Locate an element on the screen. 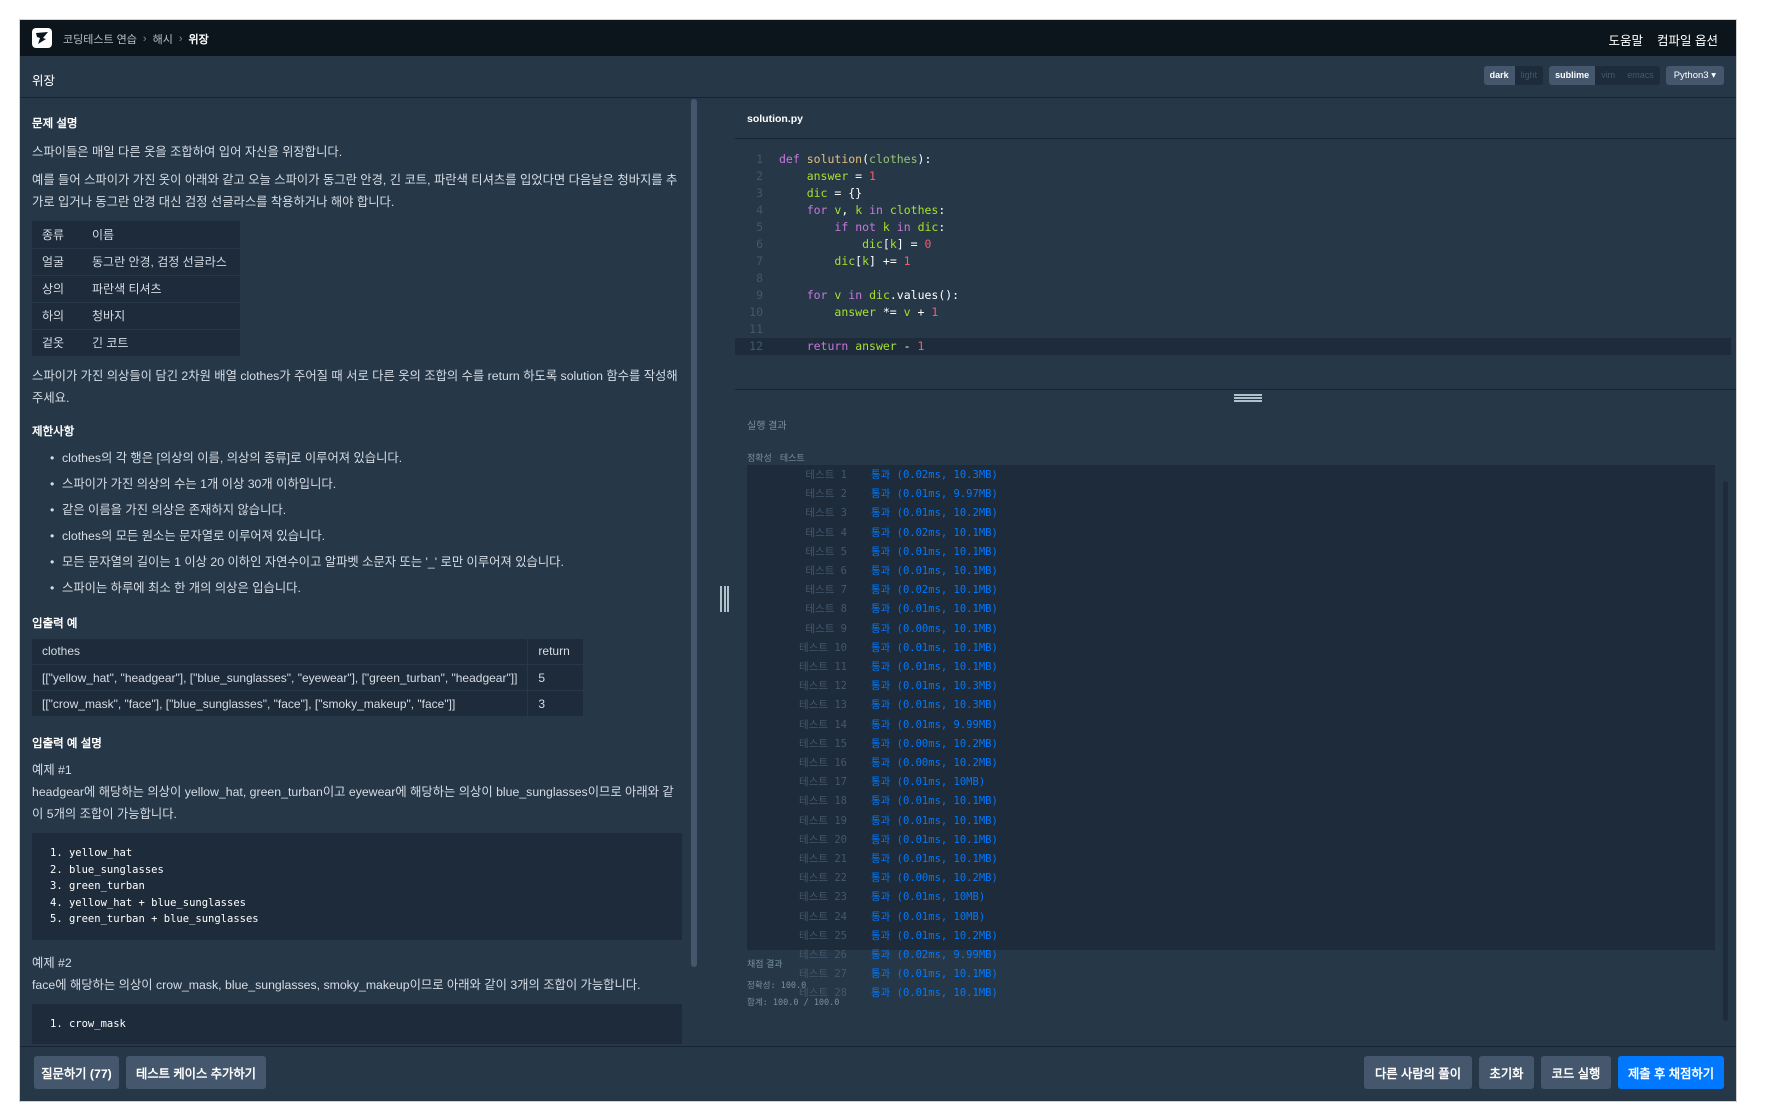 The image size is (1768, 1120). breadcrumb-item-coding-test: 코딩테스트 연습 is located at coordinates (100, 39).